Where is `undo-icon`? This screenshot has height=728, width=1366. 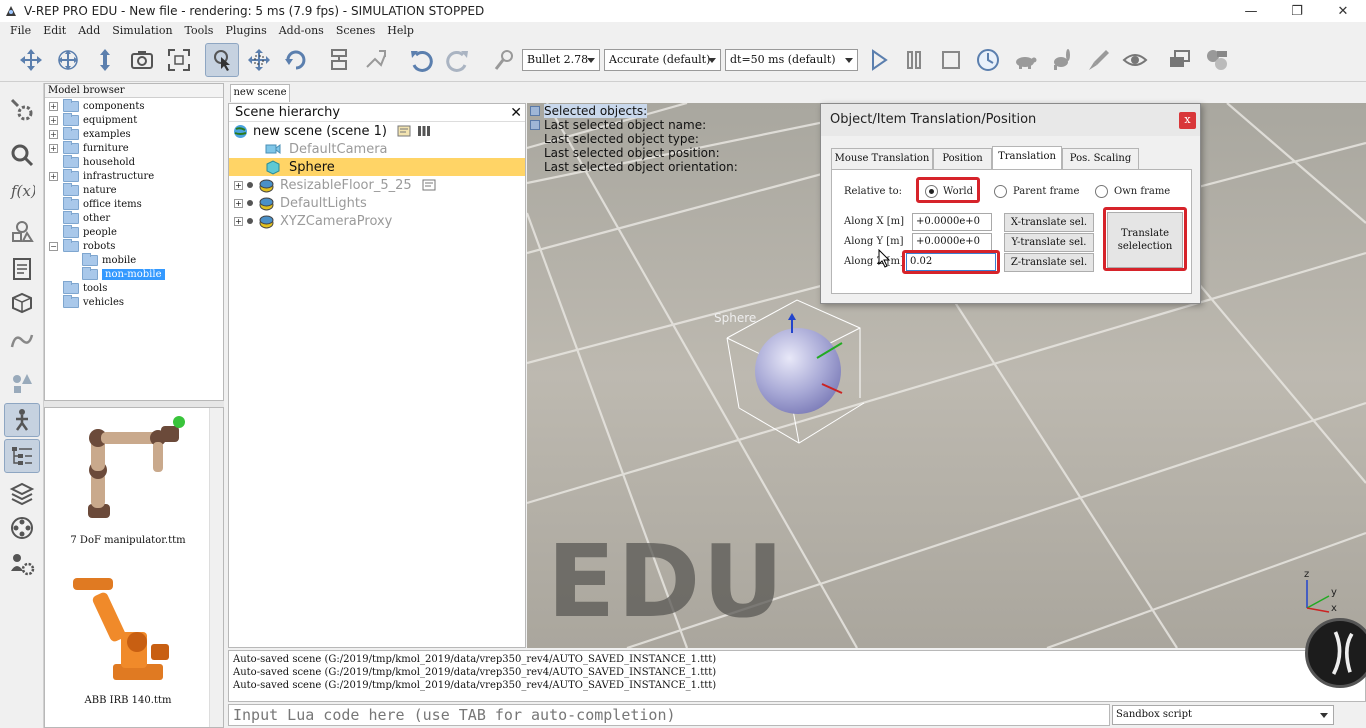 undo-icon is located at coordinates (421, 60).